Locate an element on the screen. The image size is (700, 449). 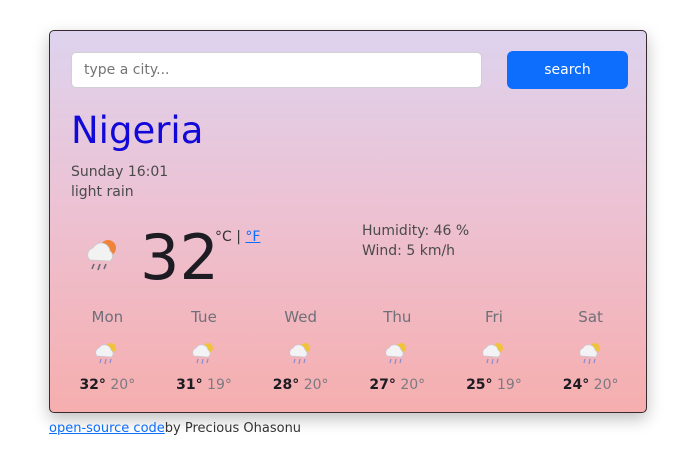
forecast-day-name: Fri is located at coordinates (494, 317).